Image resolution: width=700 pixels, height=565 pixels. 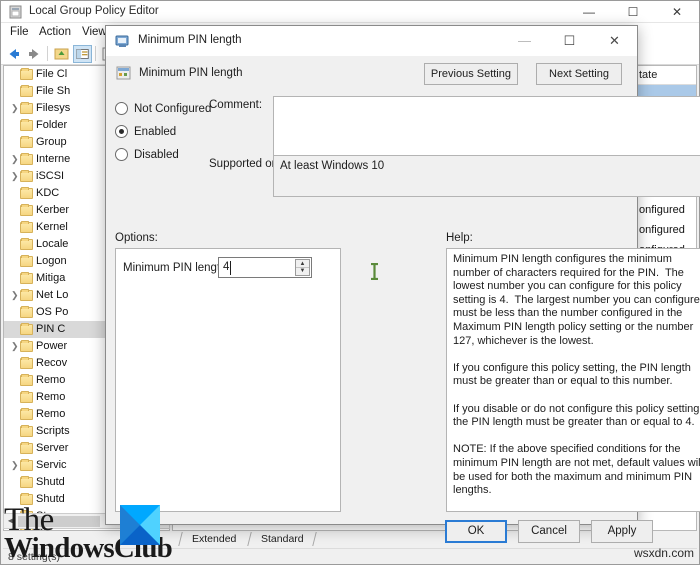 What do you see at coordinates (53, 431) in the screenshot?
I see `tree-item-label: Scripts` at bounding box center [53, 431].